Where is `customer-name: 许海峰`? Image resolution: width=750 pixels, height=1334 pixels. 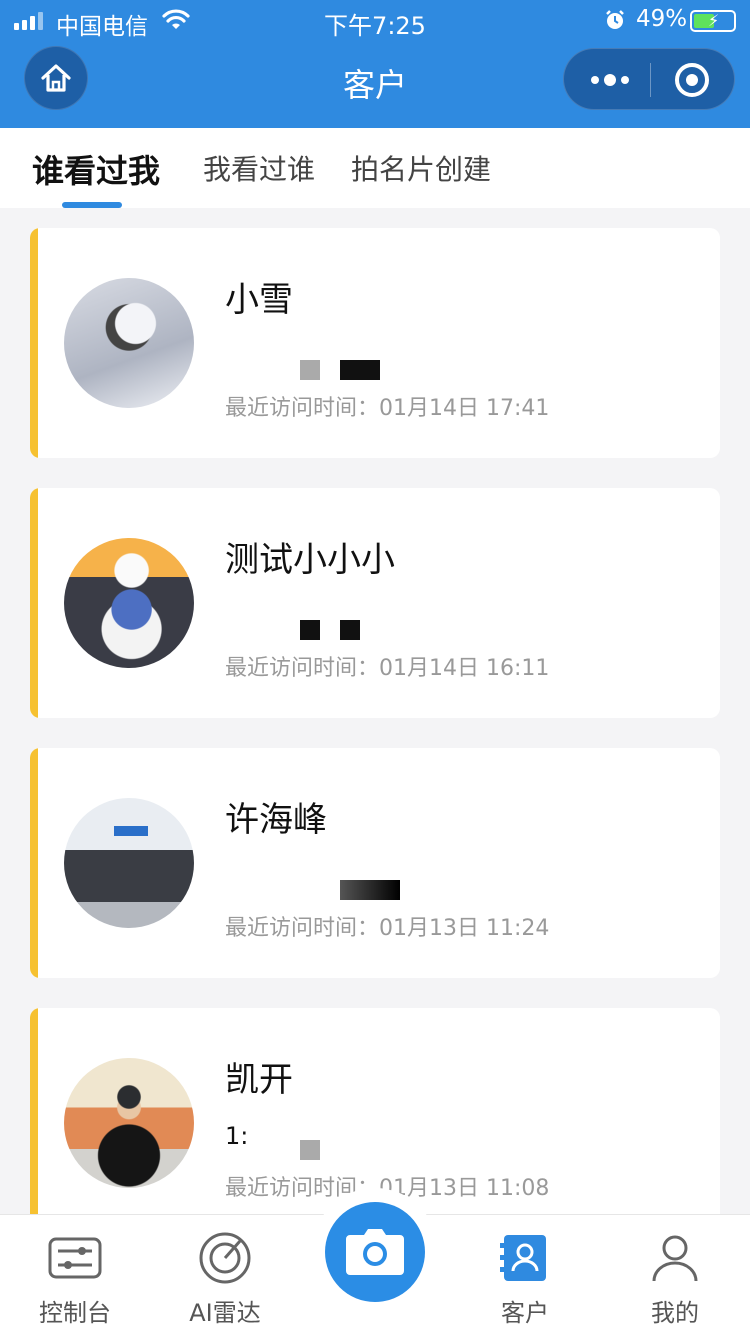 customer-name: 许海峰 is located at coordinates (276, 820).